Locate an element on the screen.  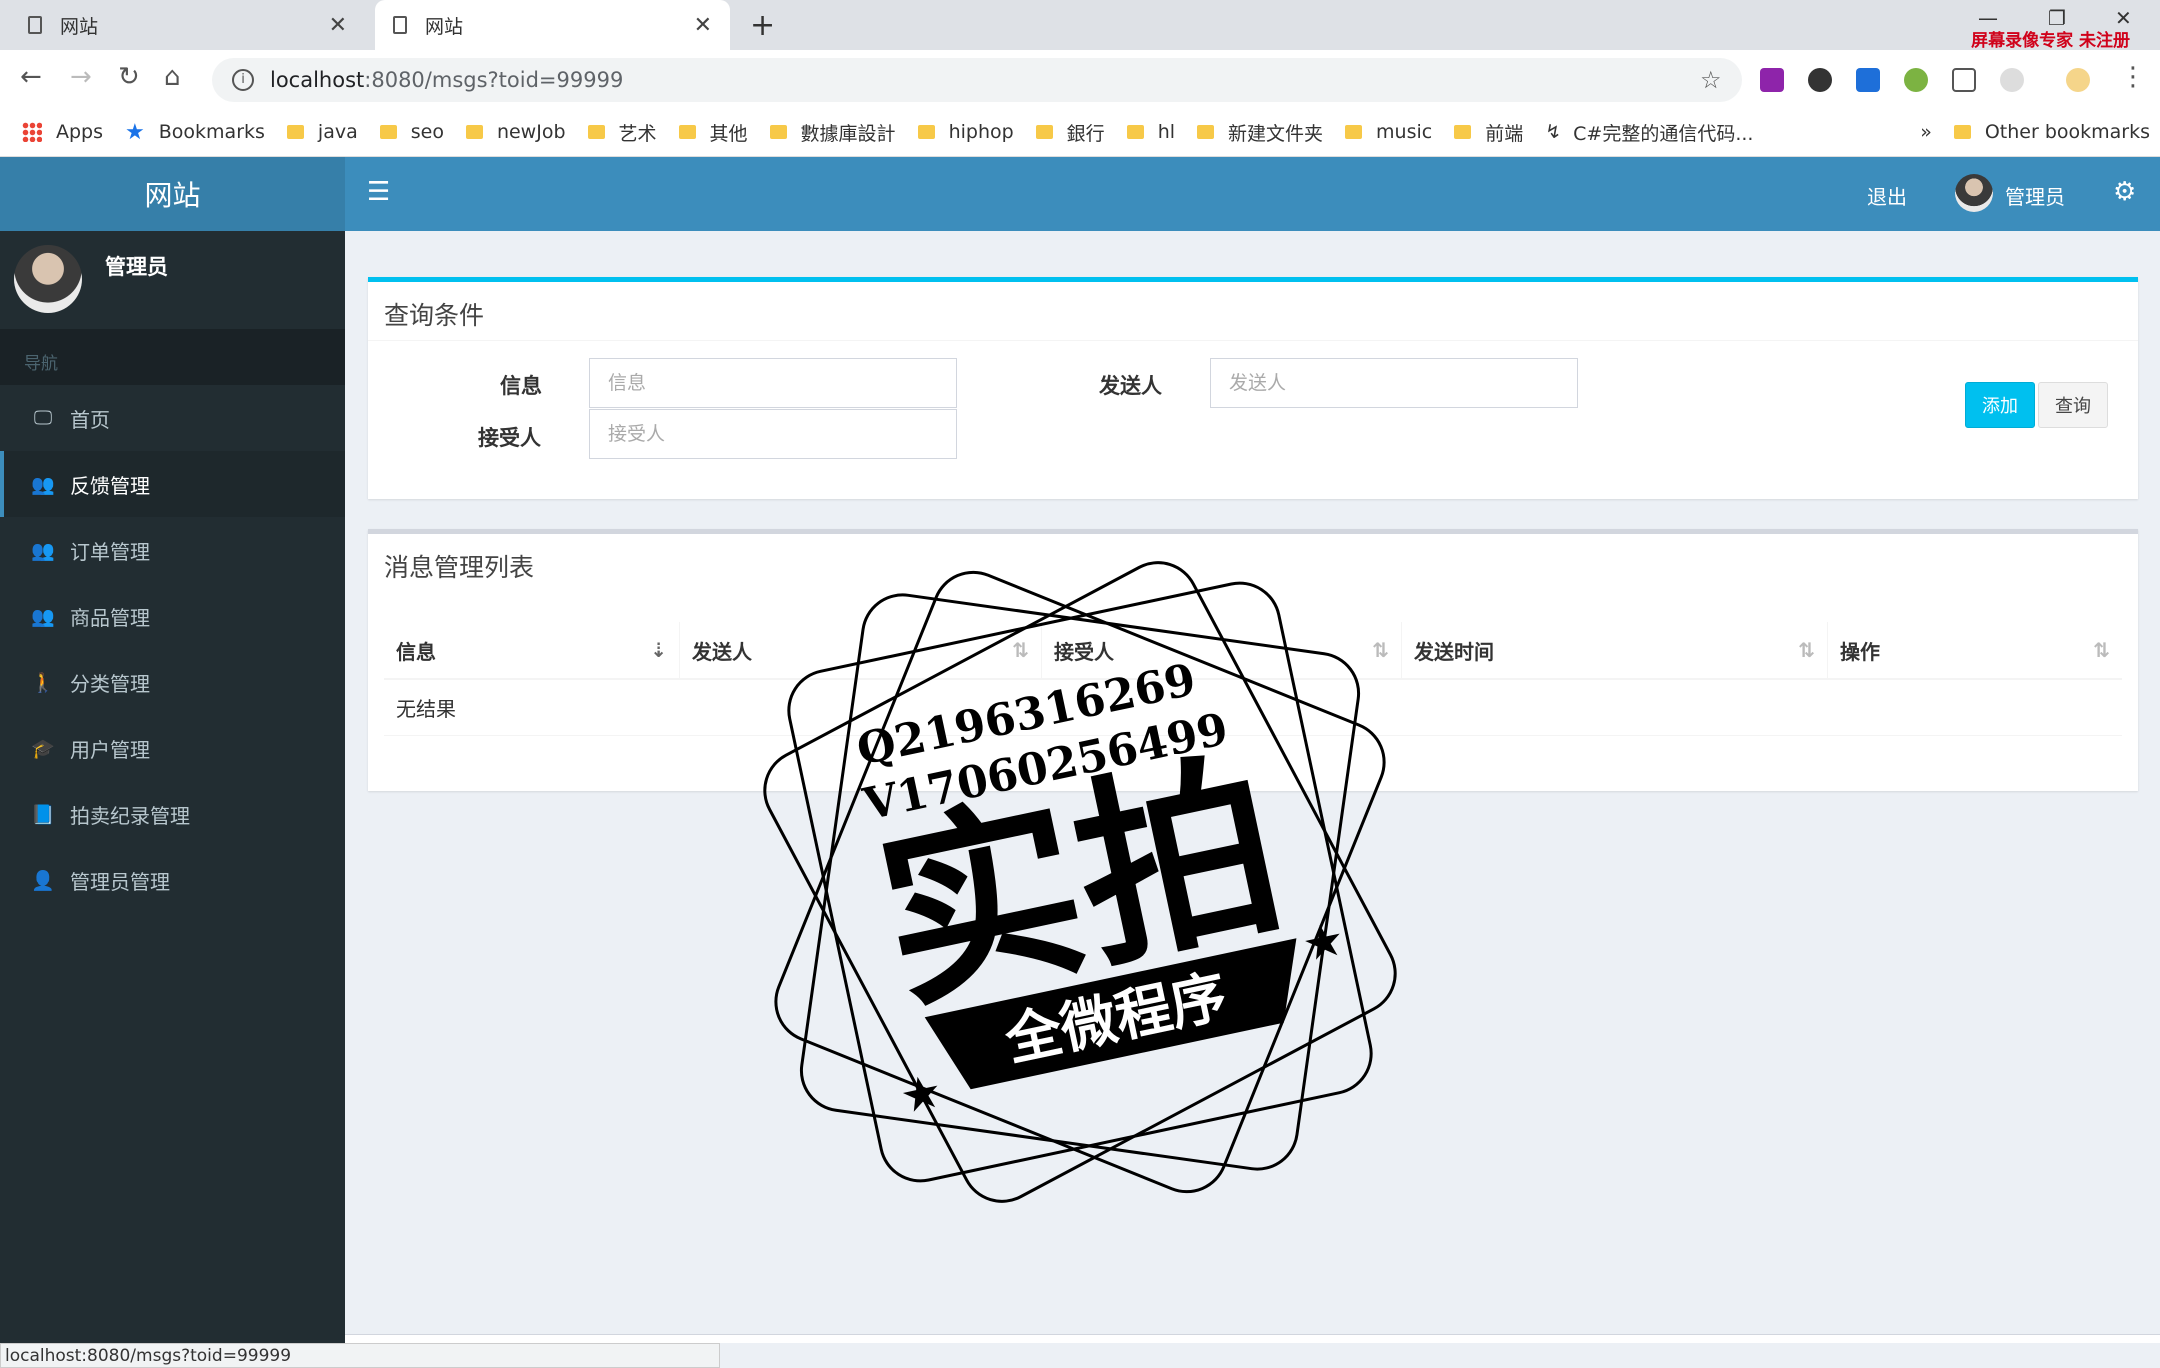
home-icon: ⌂ is located at coordinates (172, 77).